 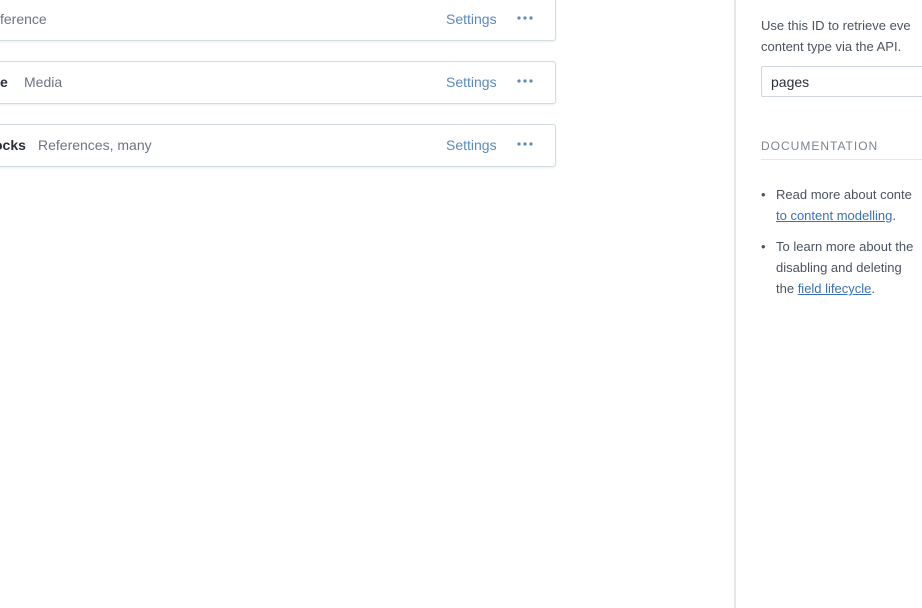 What do you see at coordinates (278, 20) in the screenshot?
I see `field-row: ference Settings` at bounding box center [278, 20].